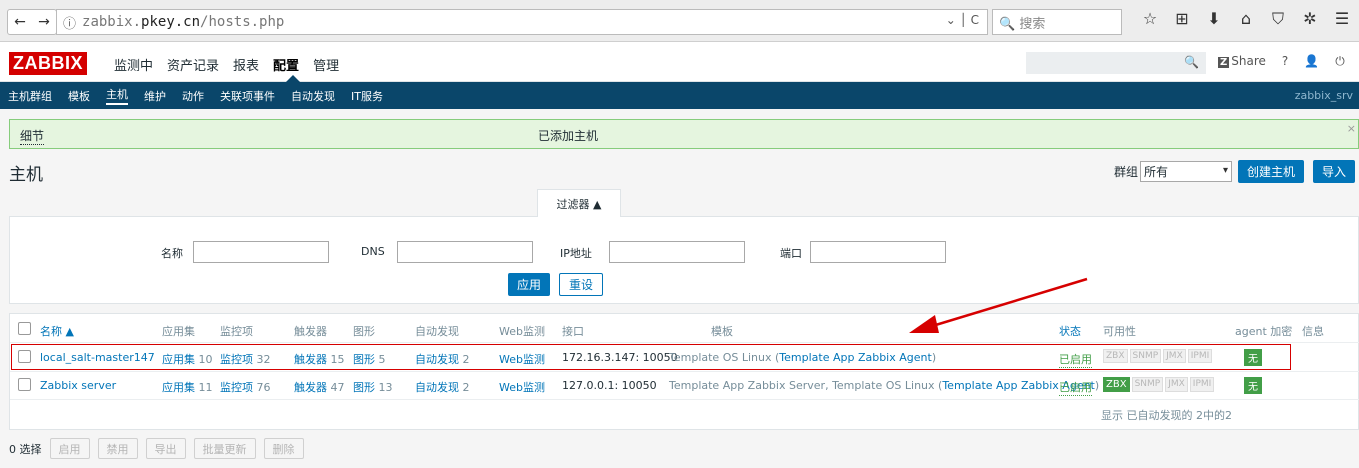 The width and height of the screenshot is (1359, 468). What do you see at coordinates (1351, 128) in the screenshot?
I see `close-icon: ×` at bounding box center [1351, 128].